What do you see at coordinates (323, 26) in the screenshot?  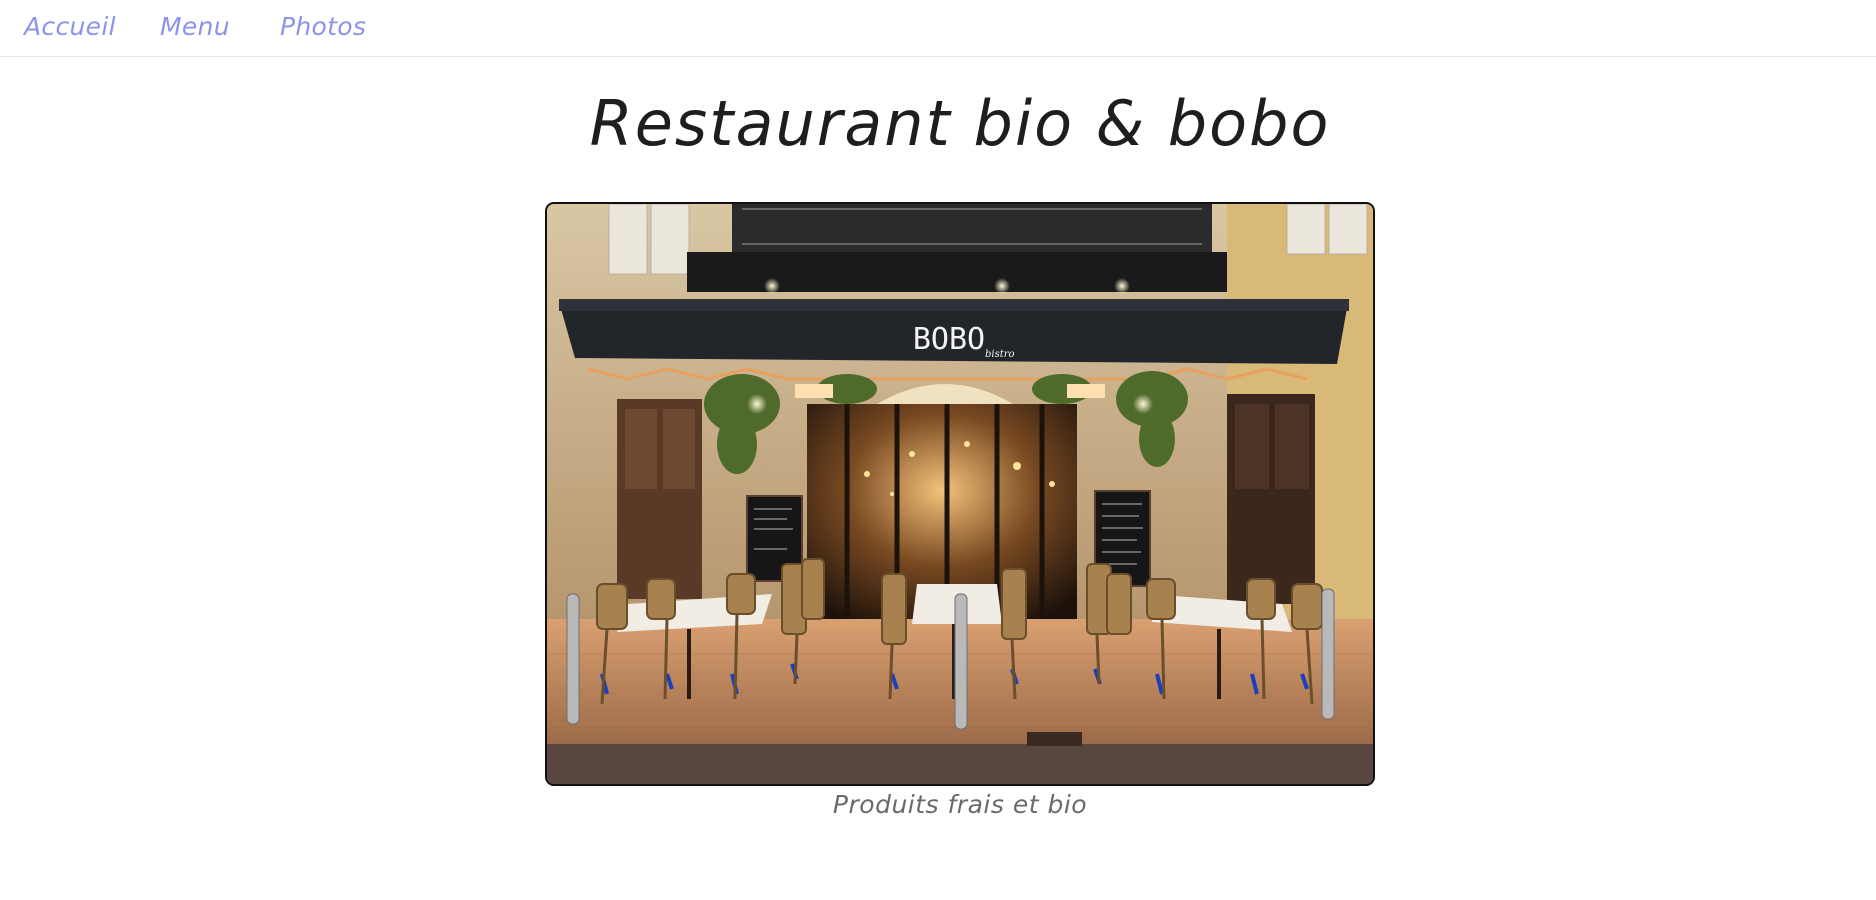 I see `nav-link-photos: Photos` at bounding box center [323, 26].